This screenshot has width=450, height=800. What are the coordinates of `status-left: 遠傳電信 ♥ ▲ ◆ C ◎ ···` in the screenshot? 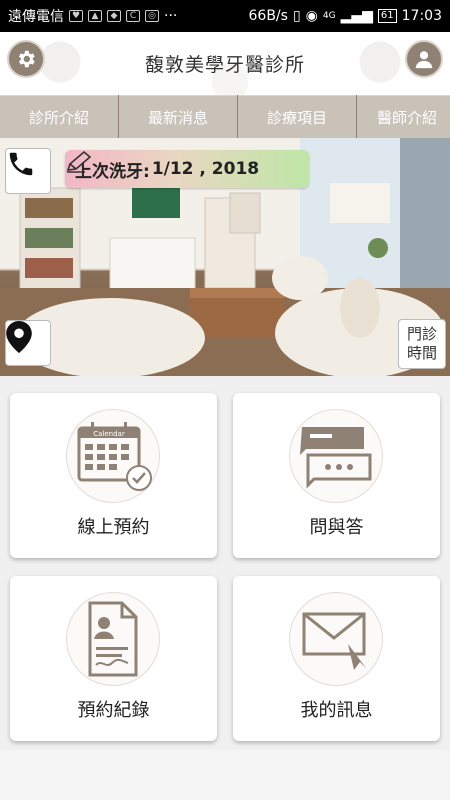 It's located at (92, 16).